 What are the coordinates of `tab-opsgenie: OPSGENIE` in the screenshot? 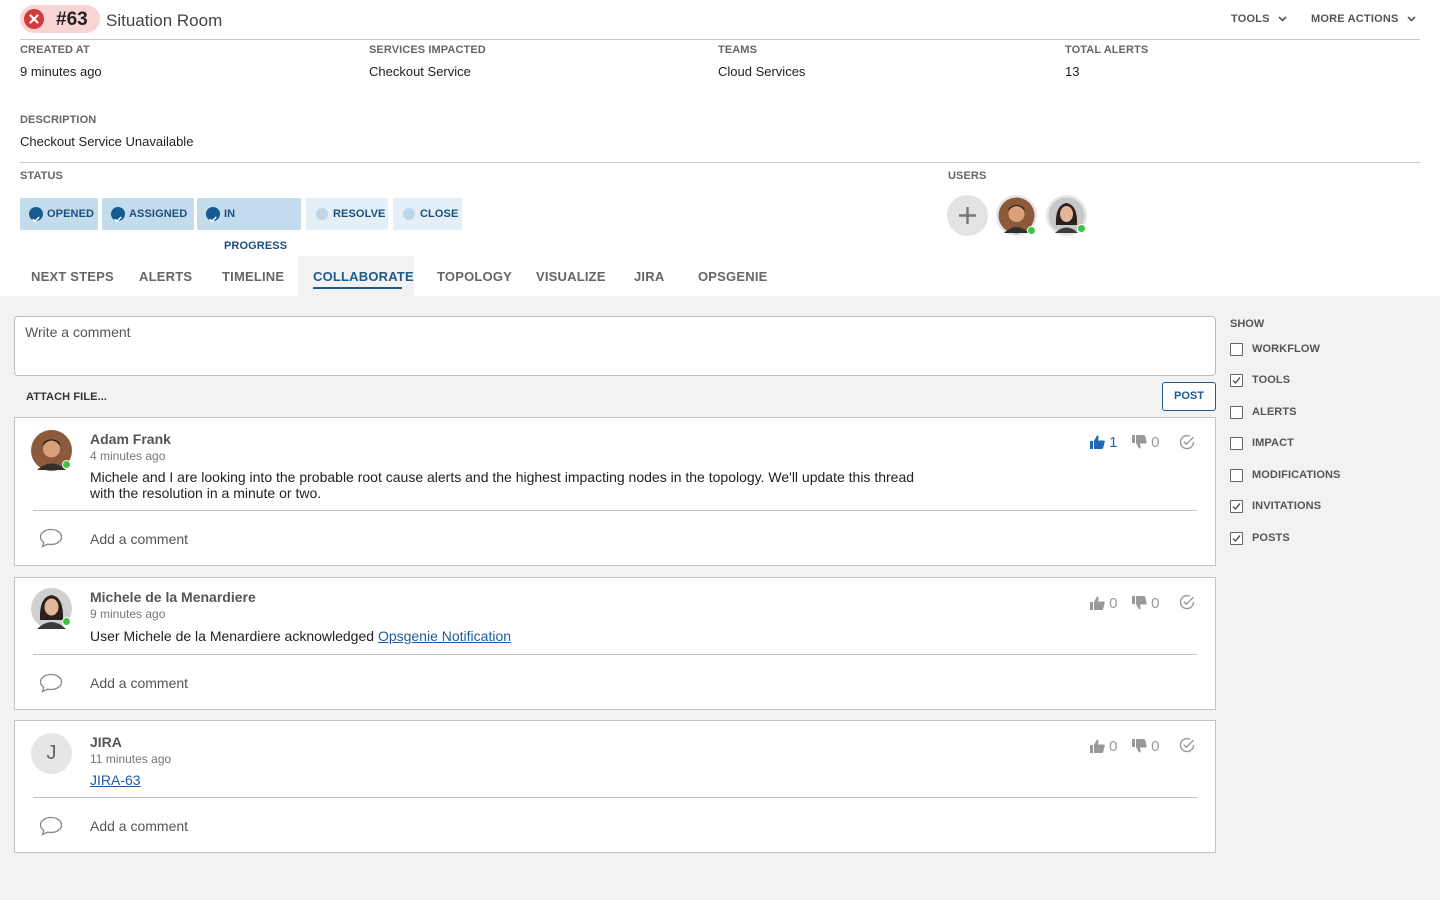 It's located at (733, 276).